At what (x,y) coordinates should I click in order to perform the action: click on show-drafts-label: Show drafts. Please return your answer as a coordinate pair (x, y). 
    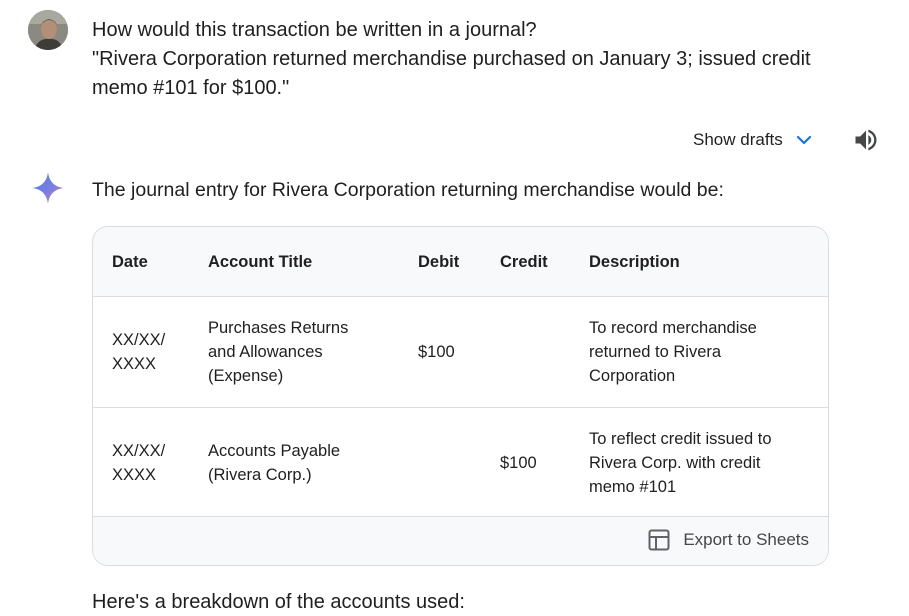
    Looking at the image, I should click on (738, 139).